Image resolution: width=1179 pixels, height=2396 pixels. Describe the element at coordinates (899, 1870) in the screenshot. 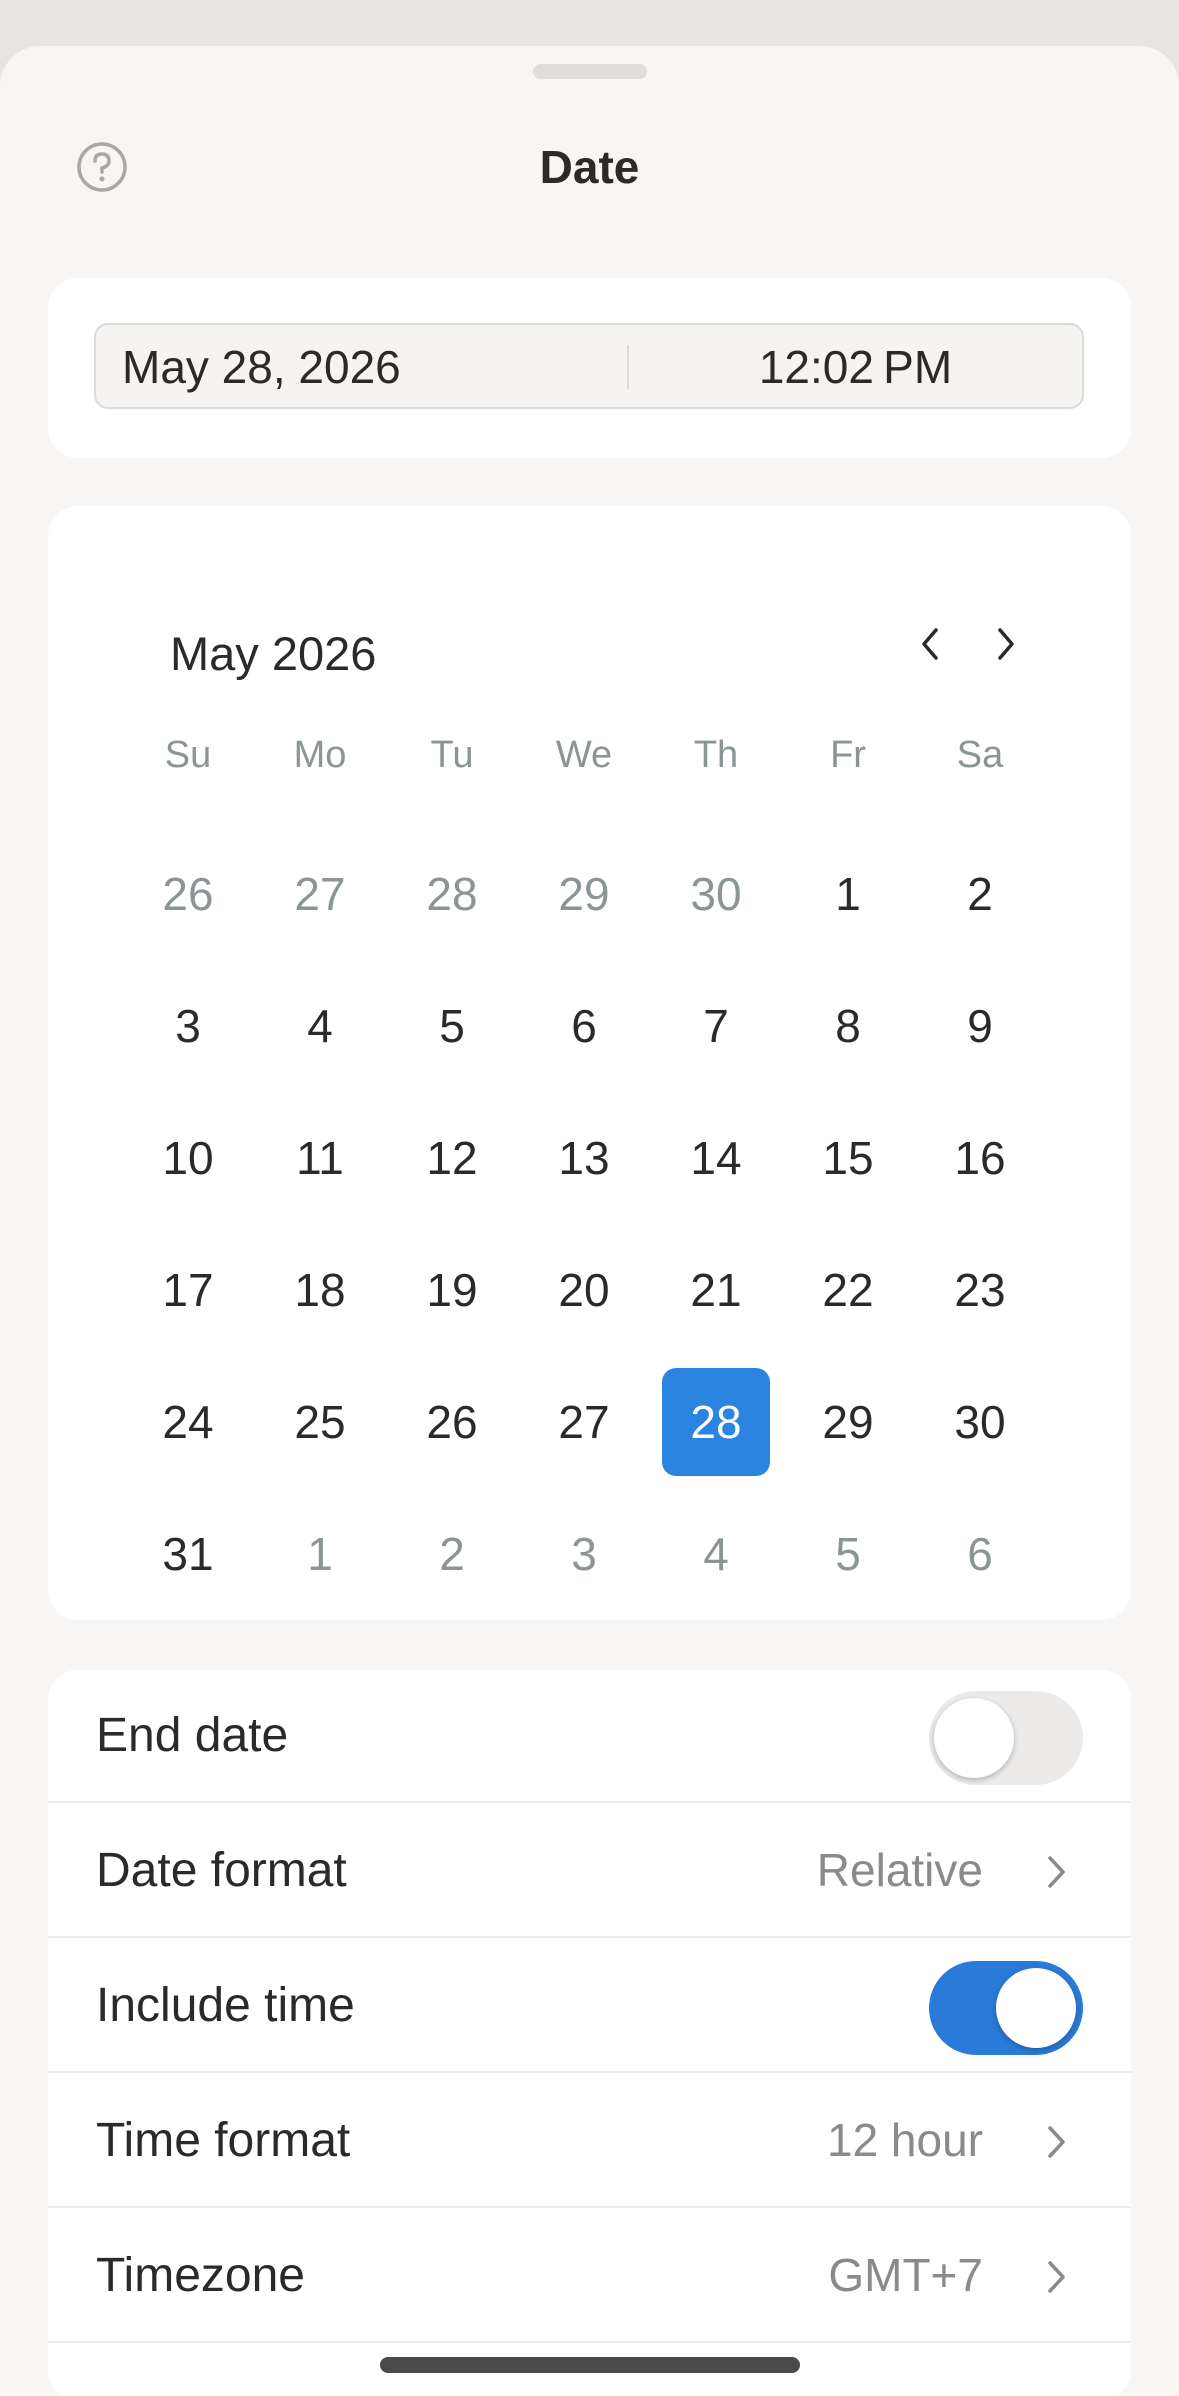

I see `date-format-value: Relative` at that location.